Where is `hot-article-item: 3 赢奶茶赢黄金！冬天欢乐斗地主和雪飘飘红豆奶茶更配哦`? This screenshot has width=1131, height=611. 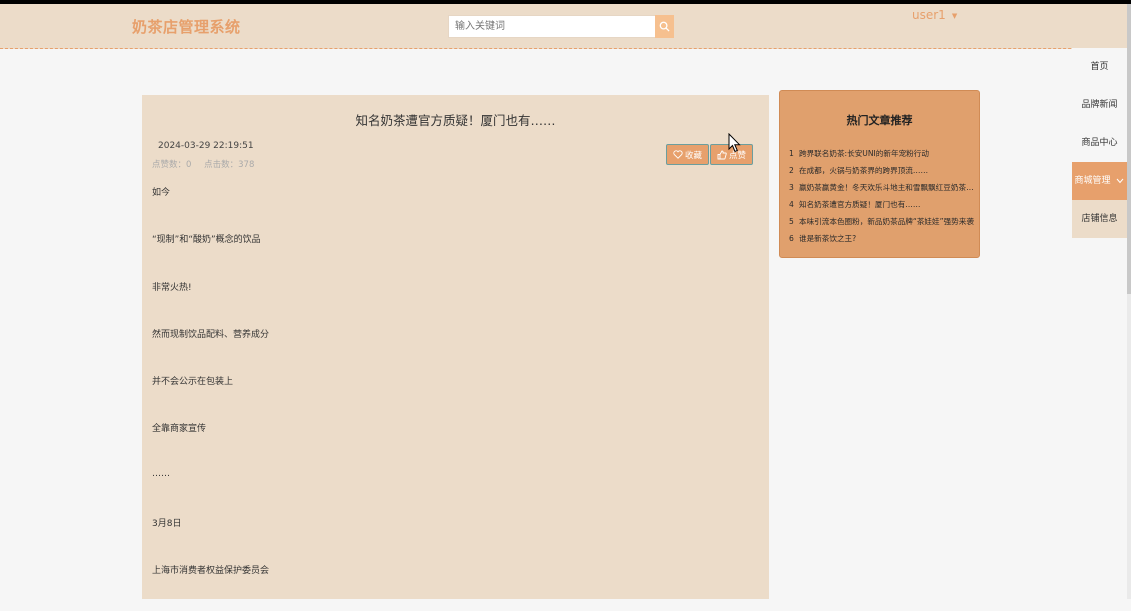
hot-article-item: 3 赢奶茶赢黄金！冬天欢乐斗地主和雪飘飘红豆奶茶更配哦 is located at coordinates (881, 190).